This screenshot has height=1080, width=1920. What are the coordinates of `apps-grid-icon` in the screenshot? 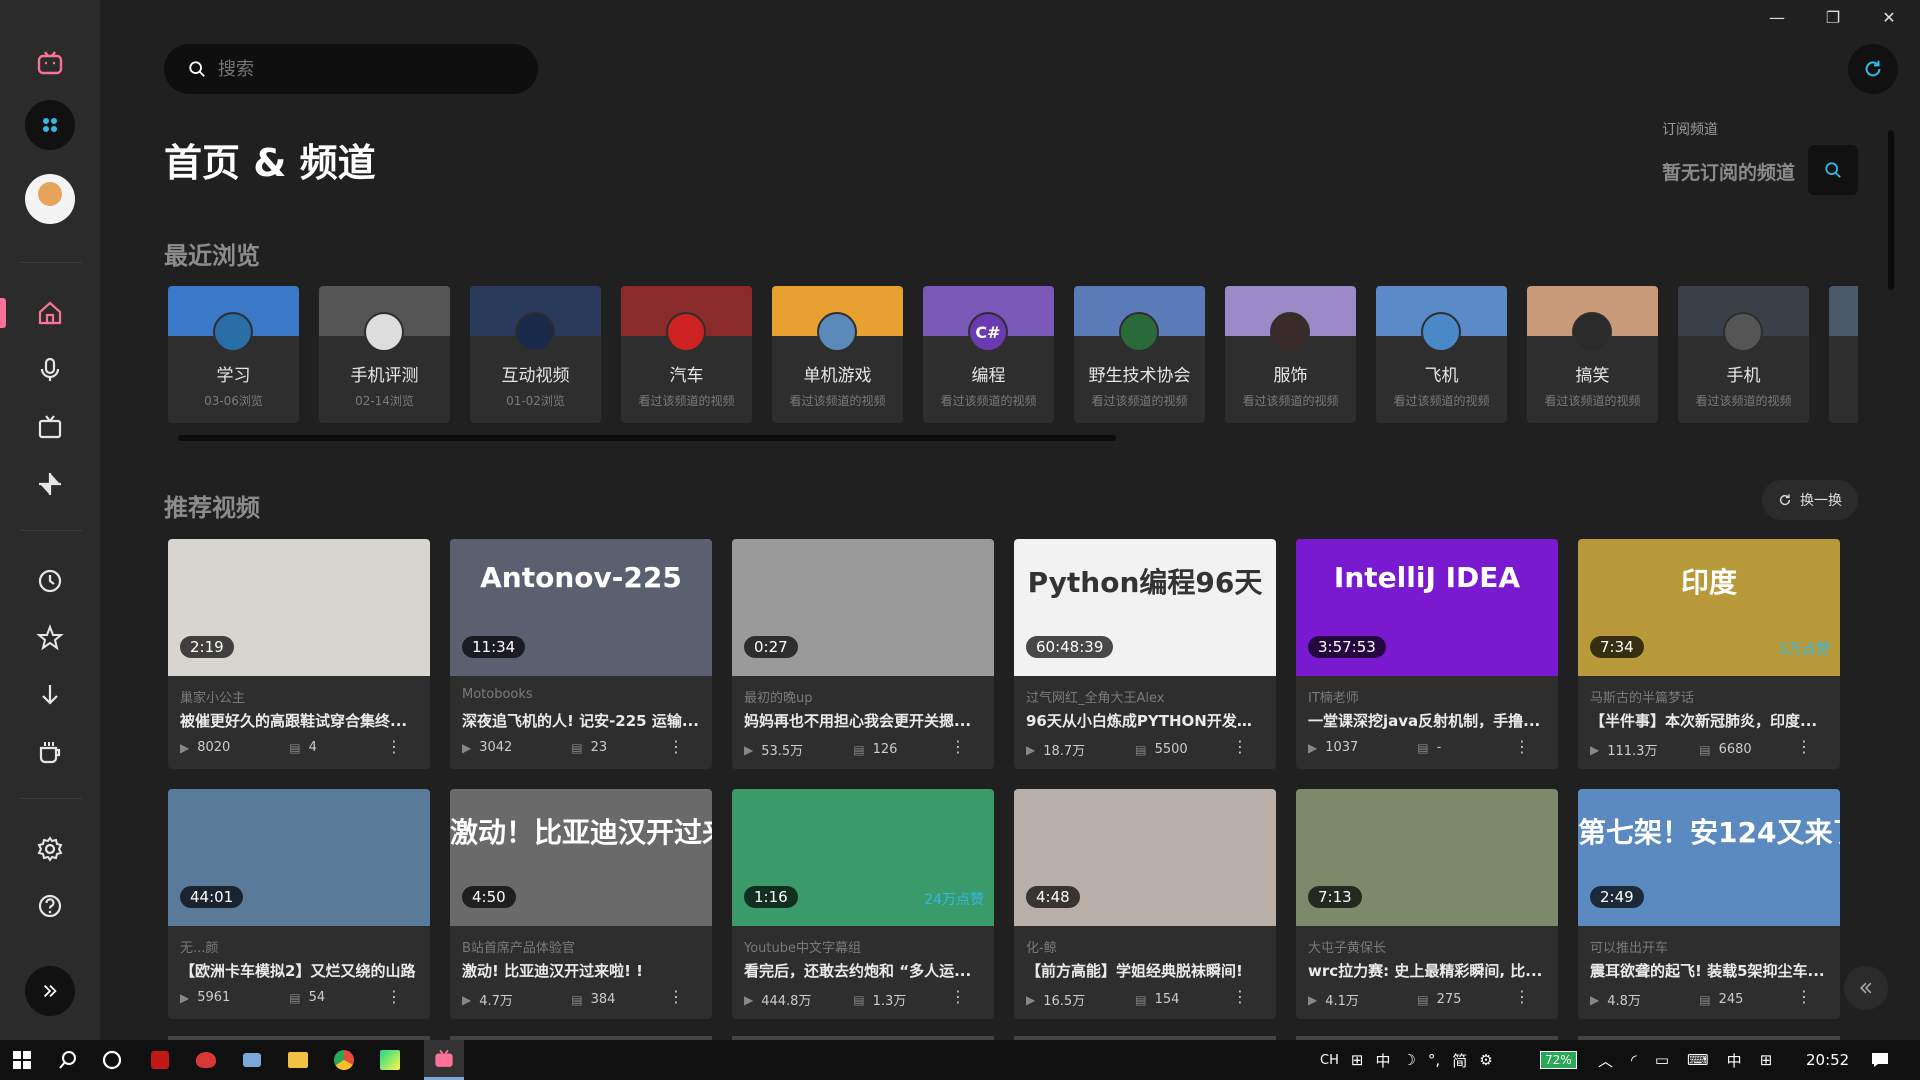 It's located at (50, 125).